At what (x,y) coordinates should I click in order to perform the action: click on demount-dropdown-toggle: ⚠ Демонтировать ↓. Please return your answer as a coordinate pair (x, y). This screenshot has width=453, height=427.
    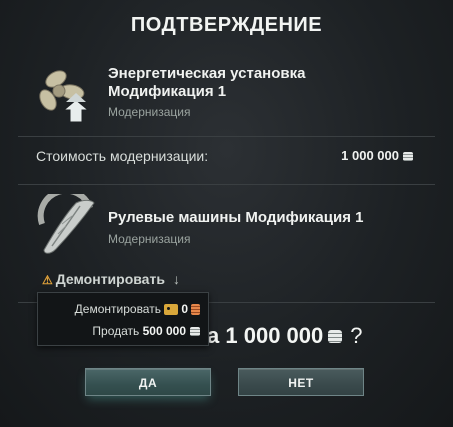
    Looking at the image, I should click on (111, 279).